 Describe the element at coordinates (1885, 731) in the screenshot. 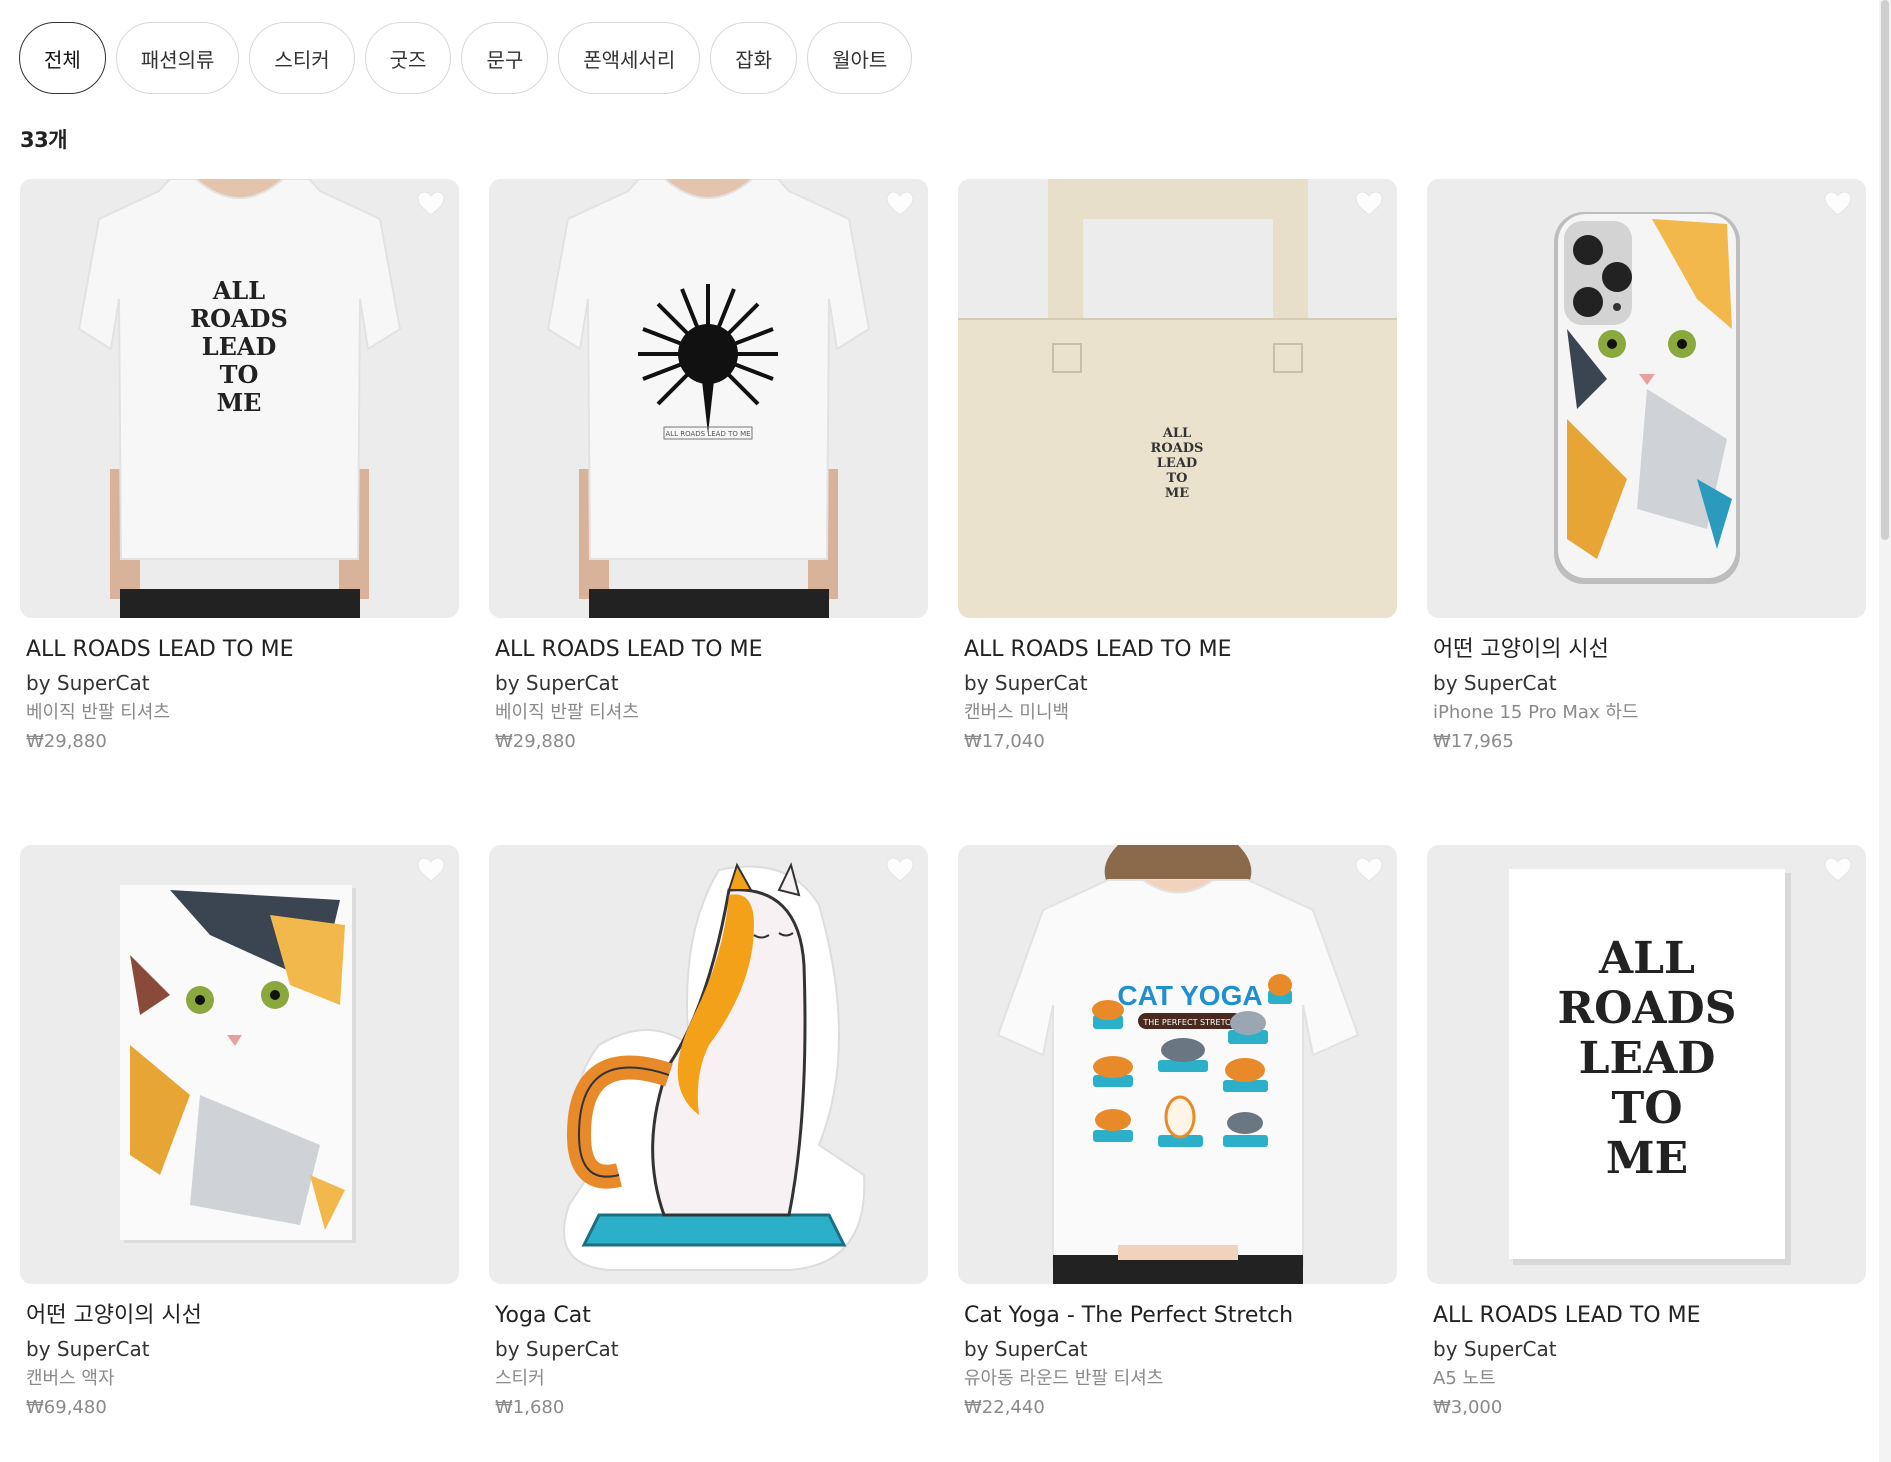

I see `page-scrollbar` at that location.